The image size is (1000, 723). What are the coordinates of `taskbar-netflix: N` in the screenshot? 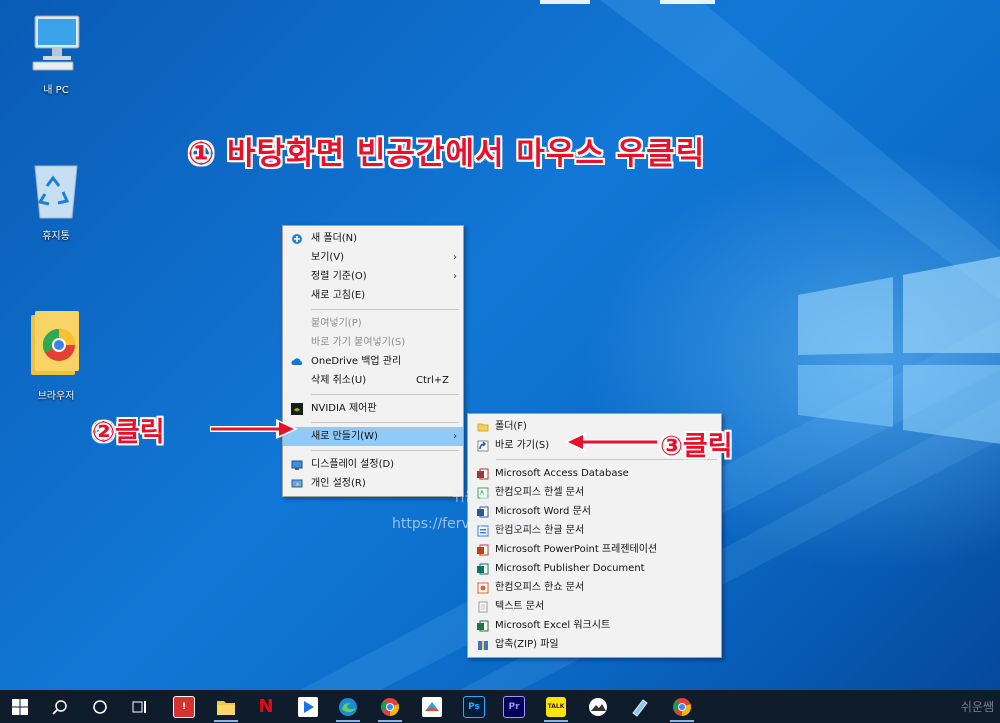 It's located at (266, 706).